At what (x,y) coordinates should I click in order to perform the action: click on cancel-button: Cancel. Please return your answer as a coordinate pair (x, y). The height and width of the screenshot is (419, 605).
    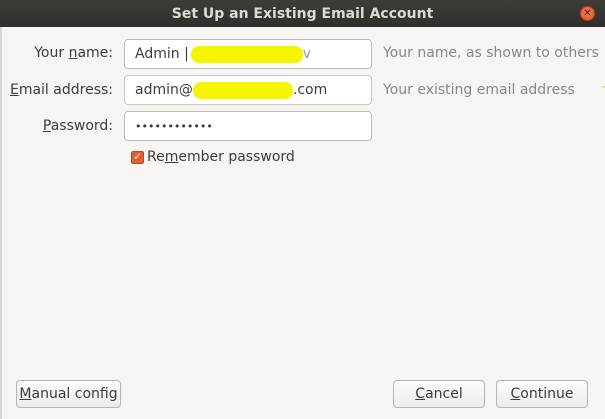
    Looking at the image, I should click on (439, 394).